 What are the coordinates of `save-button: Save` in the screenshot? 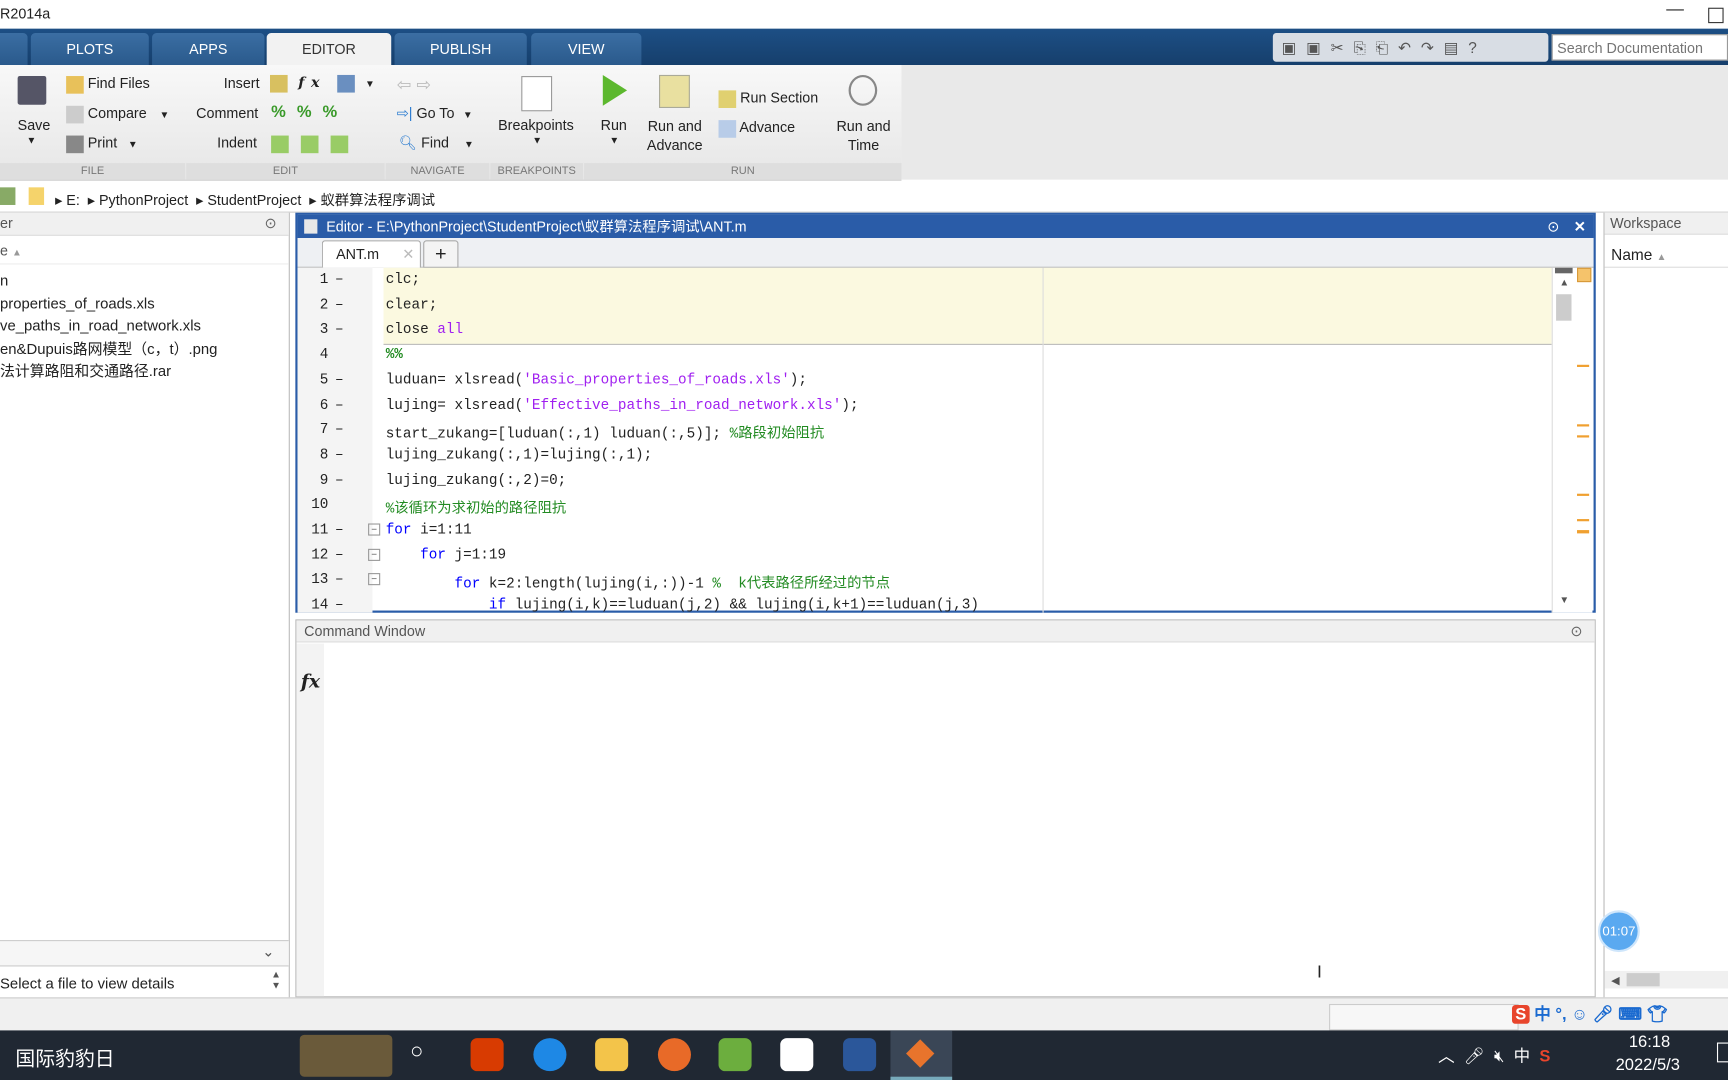 It's located at (34, 125).